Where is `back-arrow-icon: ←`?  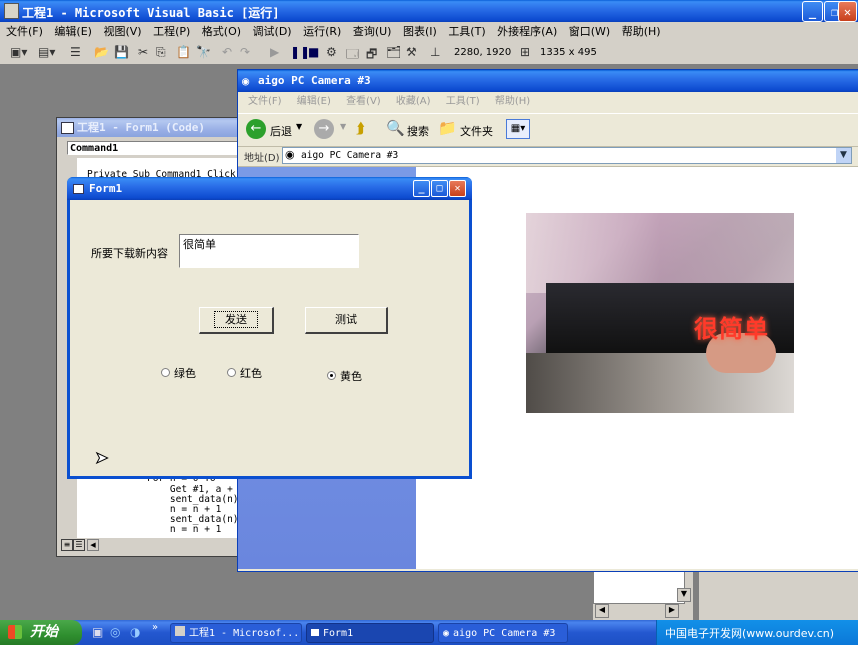 back-arrow-icon: ← is located at coordinates (256, 129).